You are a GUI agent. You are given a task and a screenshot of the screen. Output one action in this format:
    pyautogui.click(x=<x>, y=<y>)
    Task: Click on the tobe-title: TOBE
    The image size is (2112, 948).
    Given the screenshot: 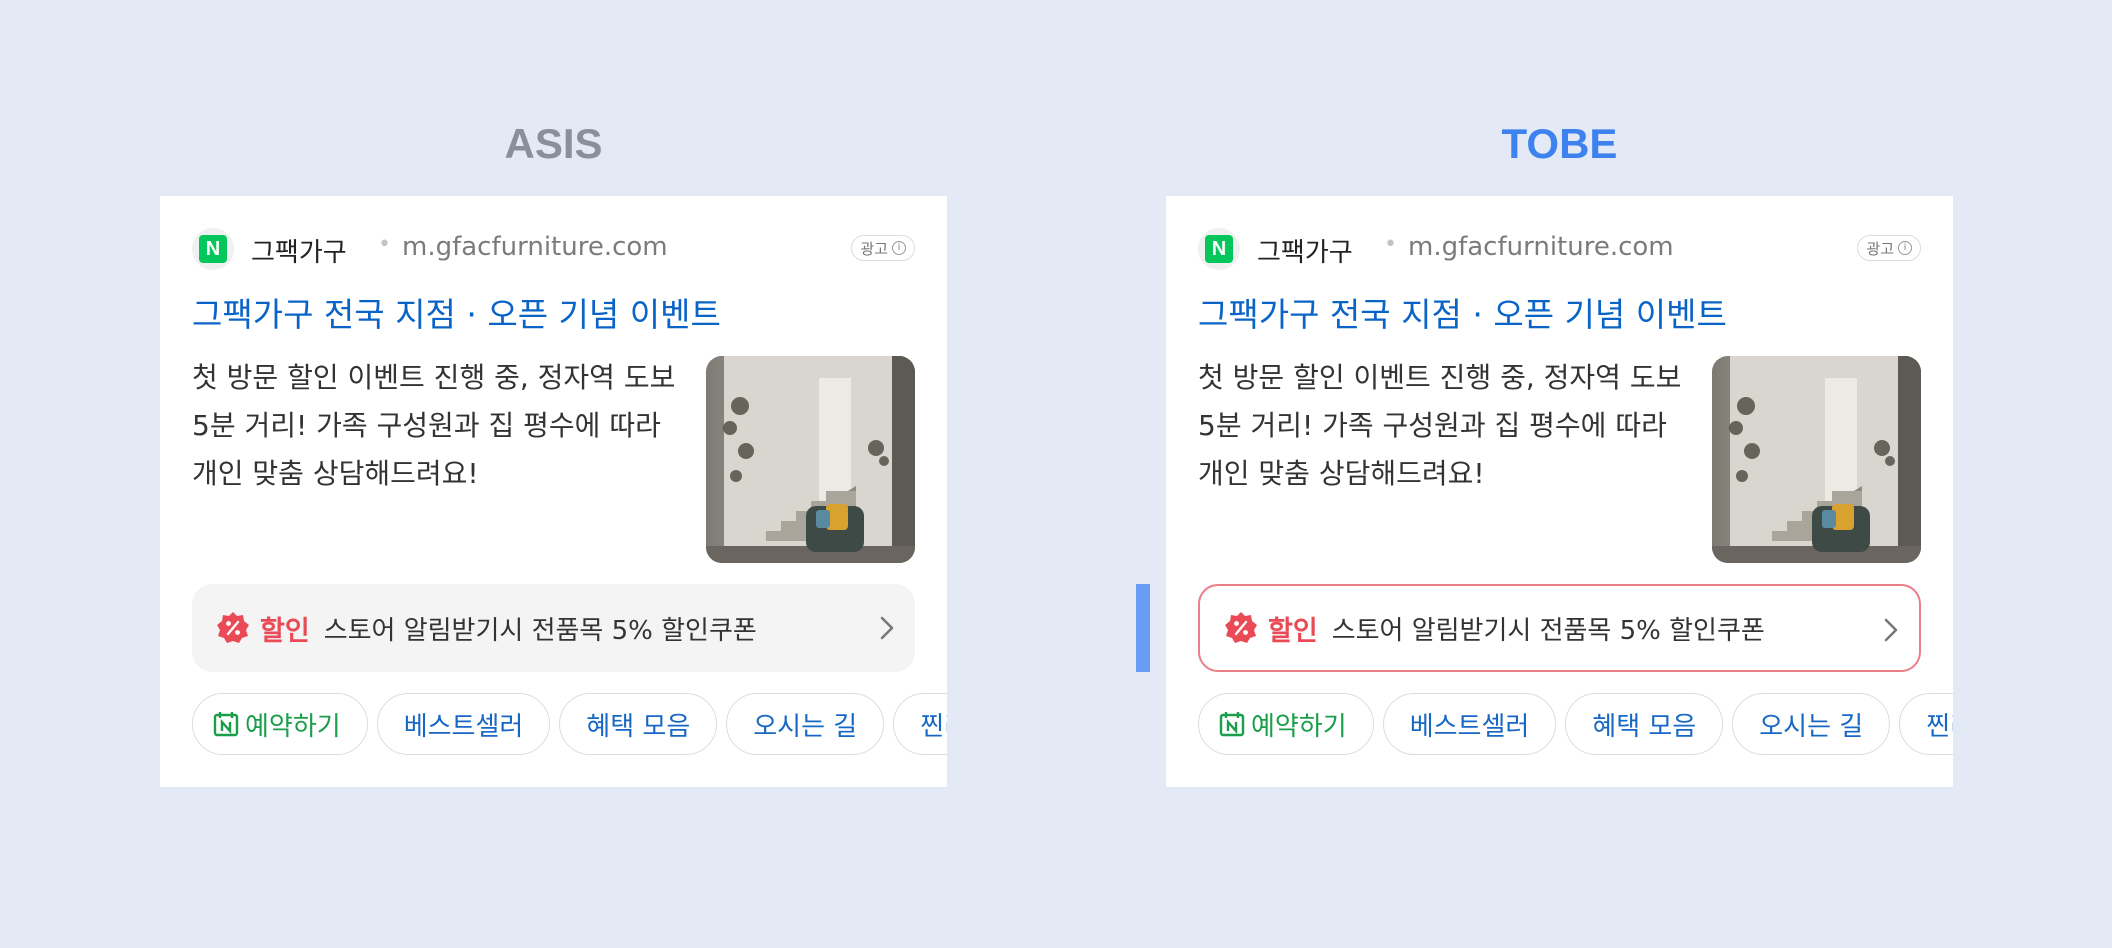 What is the action you would take?
    pyautogui.click(x=1559, y=143)
    